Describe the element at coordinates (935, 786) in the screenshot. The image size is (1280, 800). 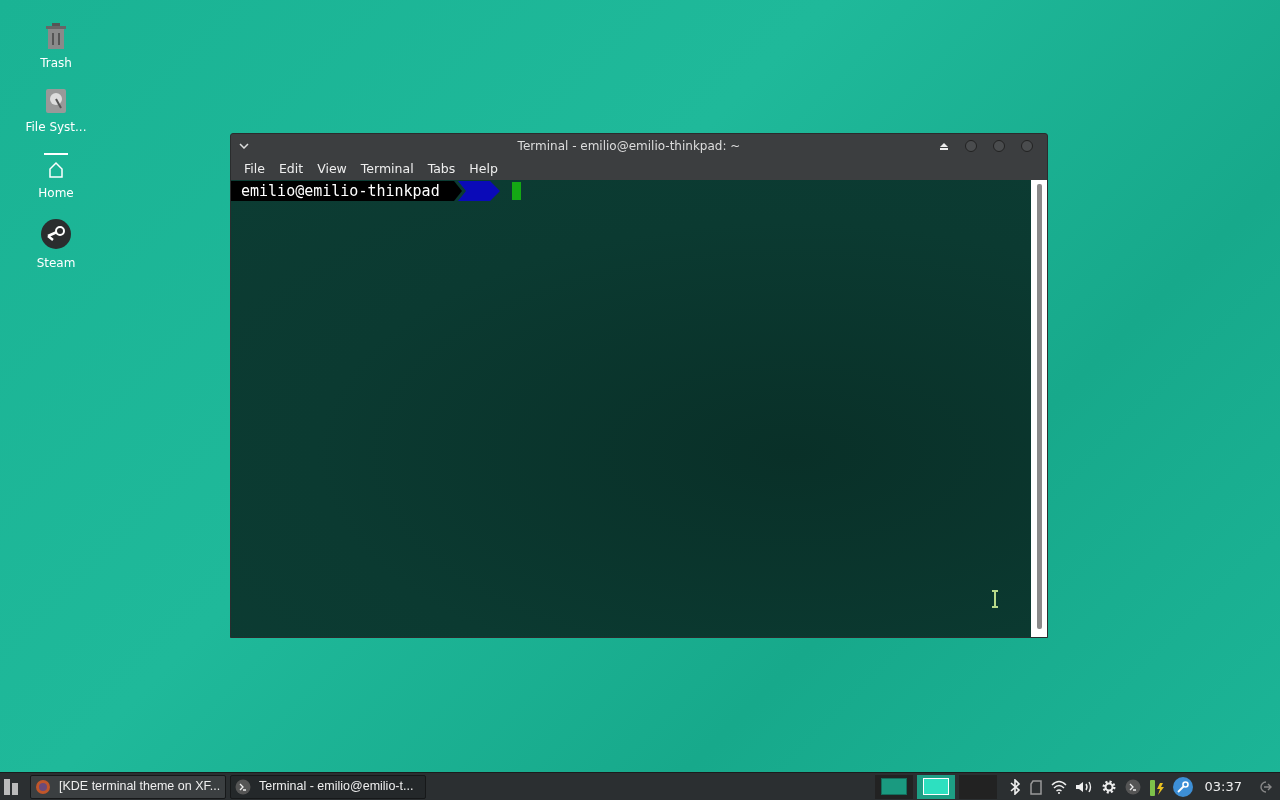
I see `workspace-button` at that location.